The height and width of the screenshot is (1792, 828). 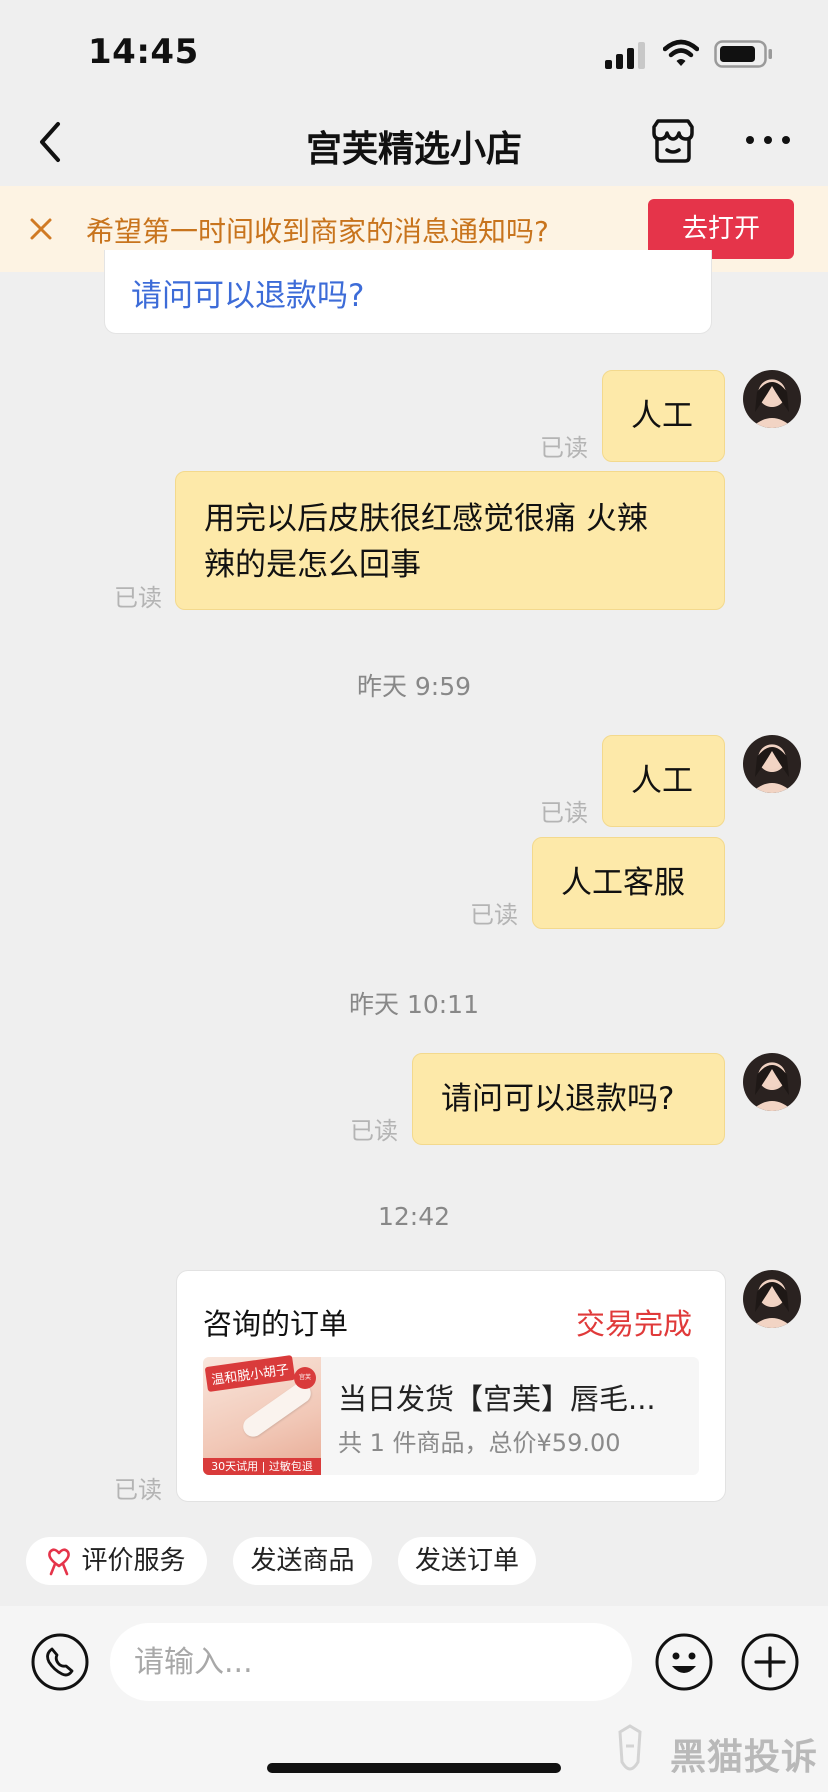 I want to click on plus-icon, so click(x=770, y=1662).